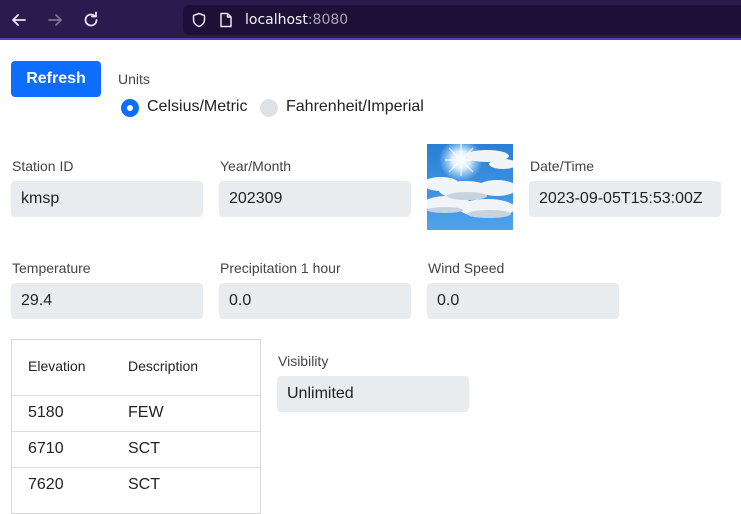 This screenshot has height=514, width=741. What do you see at coordinates (315, 301) in the screenshot?
I see `precipitation-field: 0.0` at bounding box center [315, 301].